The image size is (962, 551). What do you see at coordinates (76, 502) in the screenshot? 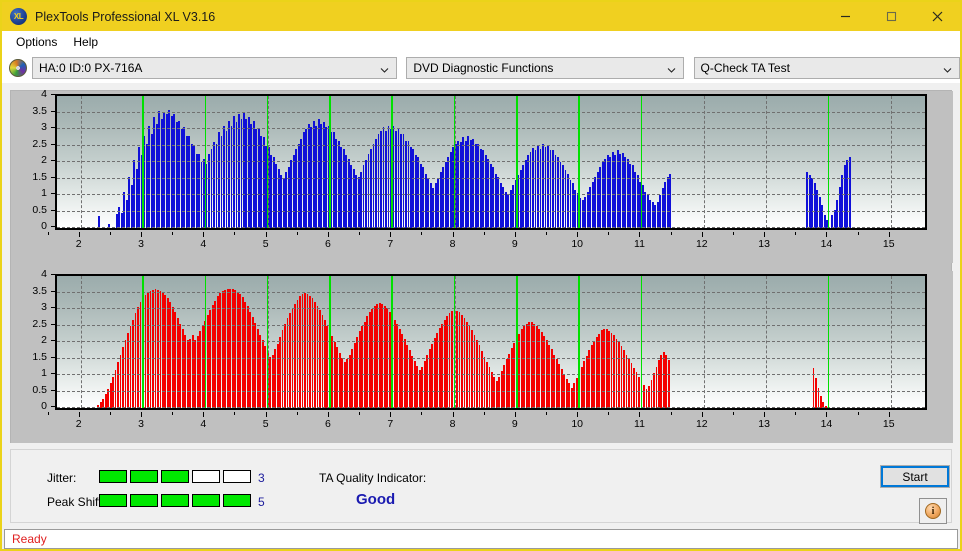
I see `peak-shift-label: Peak Shift:` at bounding box center [76, 502].